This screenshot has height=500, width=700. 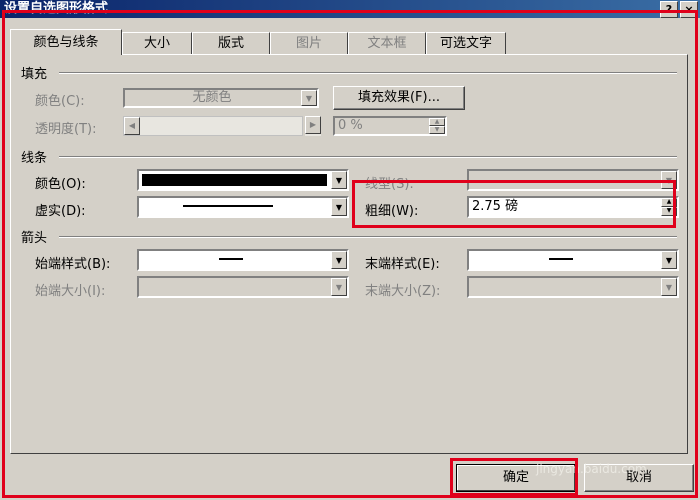 What do you see at coordinates (60, 101) in the screenshot?
I see `fill-color-label: 颜色(C):` at bounding box center [60, 101].